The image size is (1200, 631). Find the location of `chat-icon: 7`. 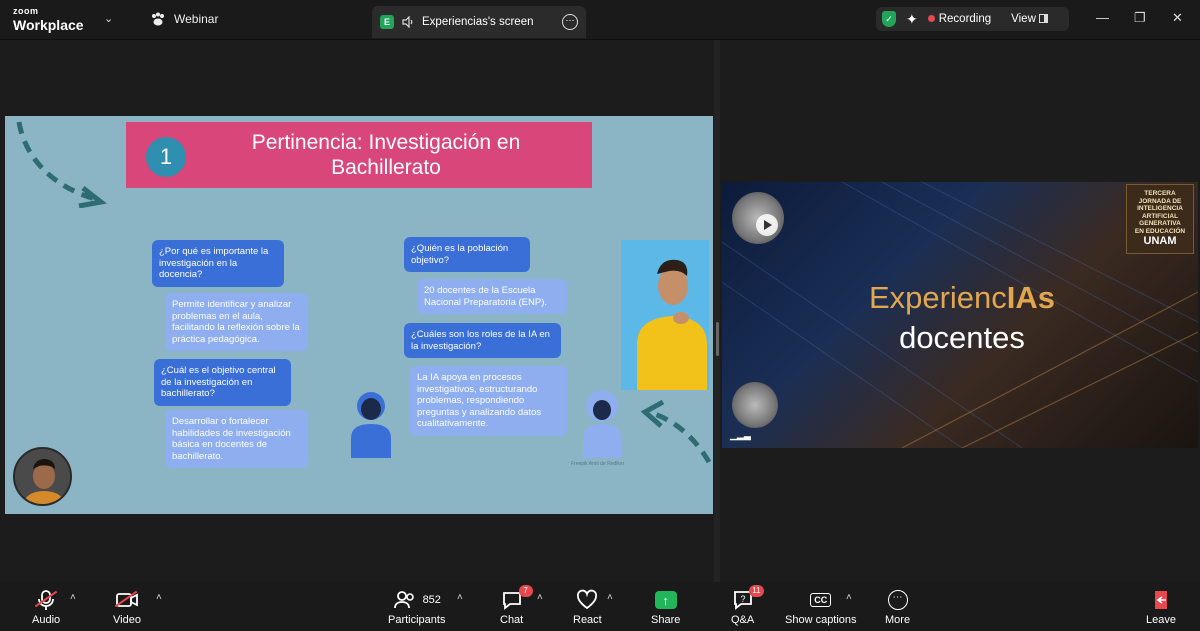

chat-icon: 7 is located at coordinates (517, 598).